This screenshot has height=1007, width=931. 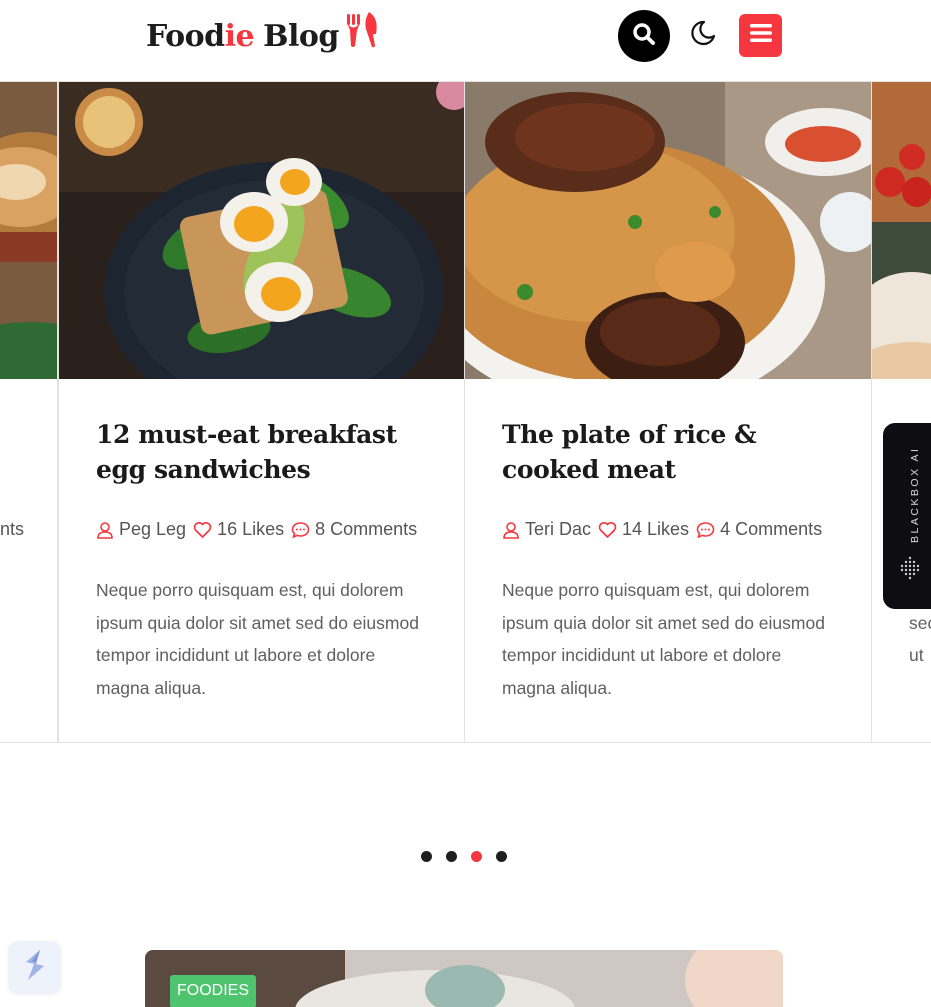 What do you see at coordinates (362, 34) in the screenshot?
I see `fork-knife-icon` at bounding box center [362, 34].